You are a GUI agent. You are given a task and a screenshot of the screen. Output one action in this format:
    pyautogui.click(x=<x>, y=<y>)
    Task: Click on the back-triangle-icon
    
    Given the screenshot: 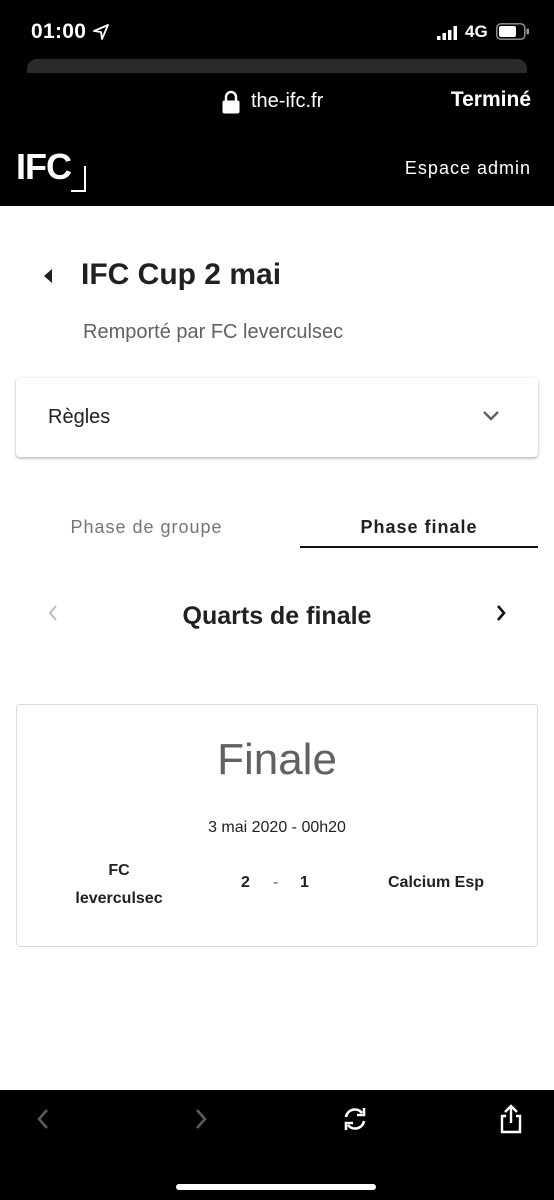 What is the action you would take?
    pyautogui.click(x=48, y=276)
    